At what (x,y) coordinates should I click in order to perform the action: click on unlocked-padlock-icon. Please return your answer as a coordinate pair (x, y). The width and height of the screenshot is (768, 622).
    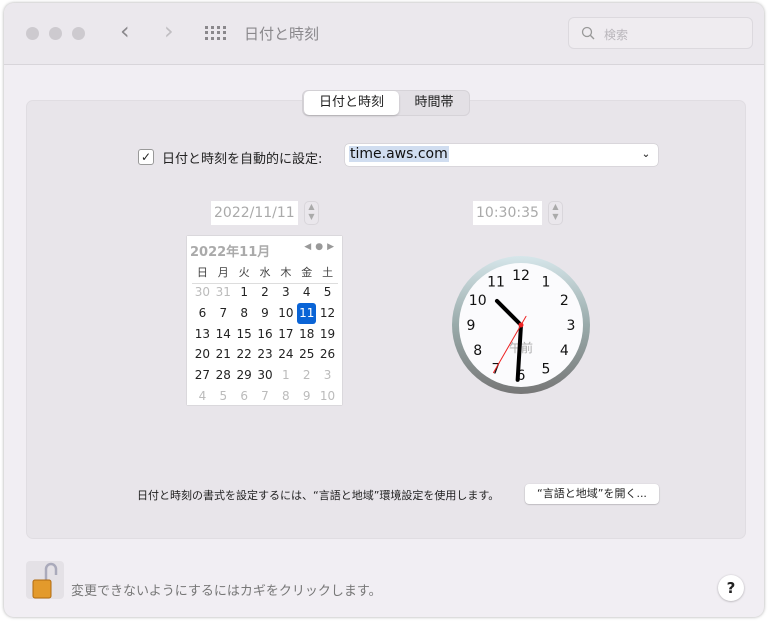
    Looking at the image, I should click on (45, 580).